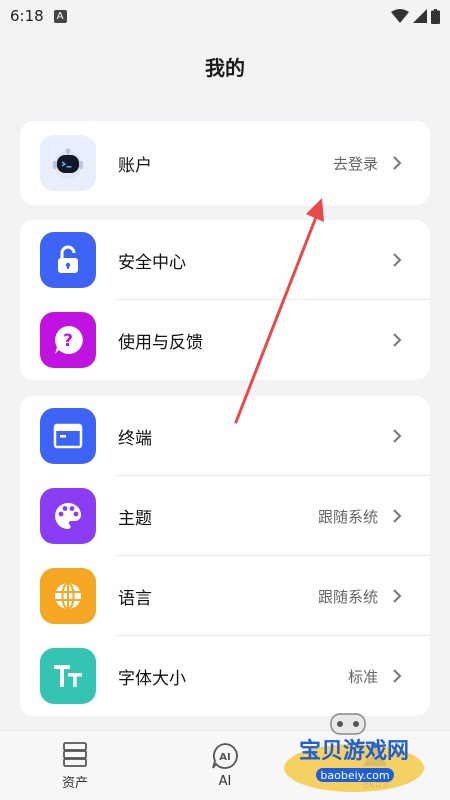 This screenshot has height=800, width=450. I want to click on security-center-label: 安全中心, so click(152, 262).